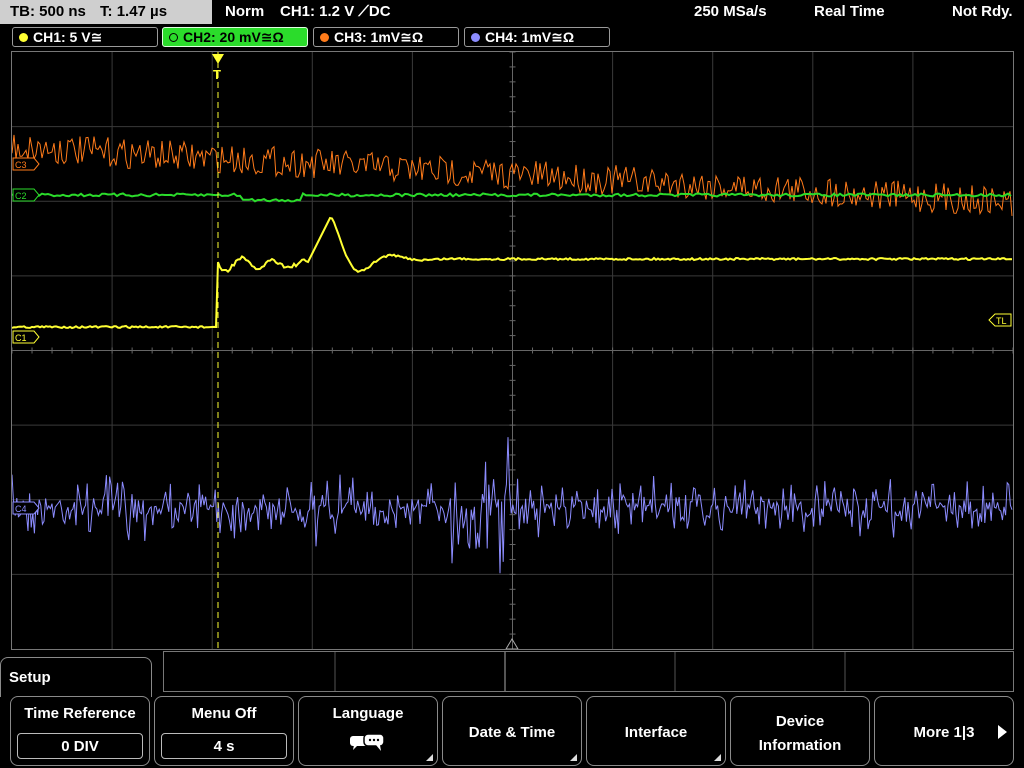 Image resolution: width=1024 pixels, height=768 pixels. What do you see at coordinates (76, 677) in the screenshot?
I see `menu-title-tab: Setup` at bounding box center [76, 677].